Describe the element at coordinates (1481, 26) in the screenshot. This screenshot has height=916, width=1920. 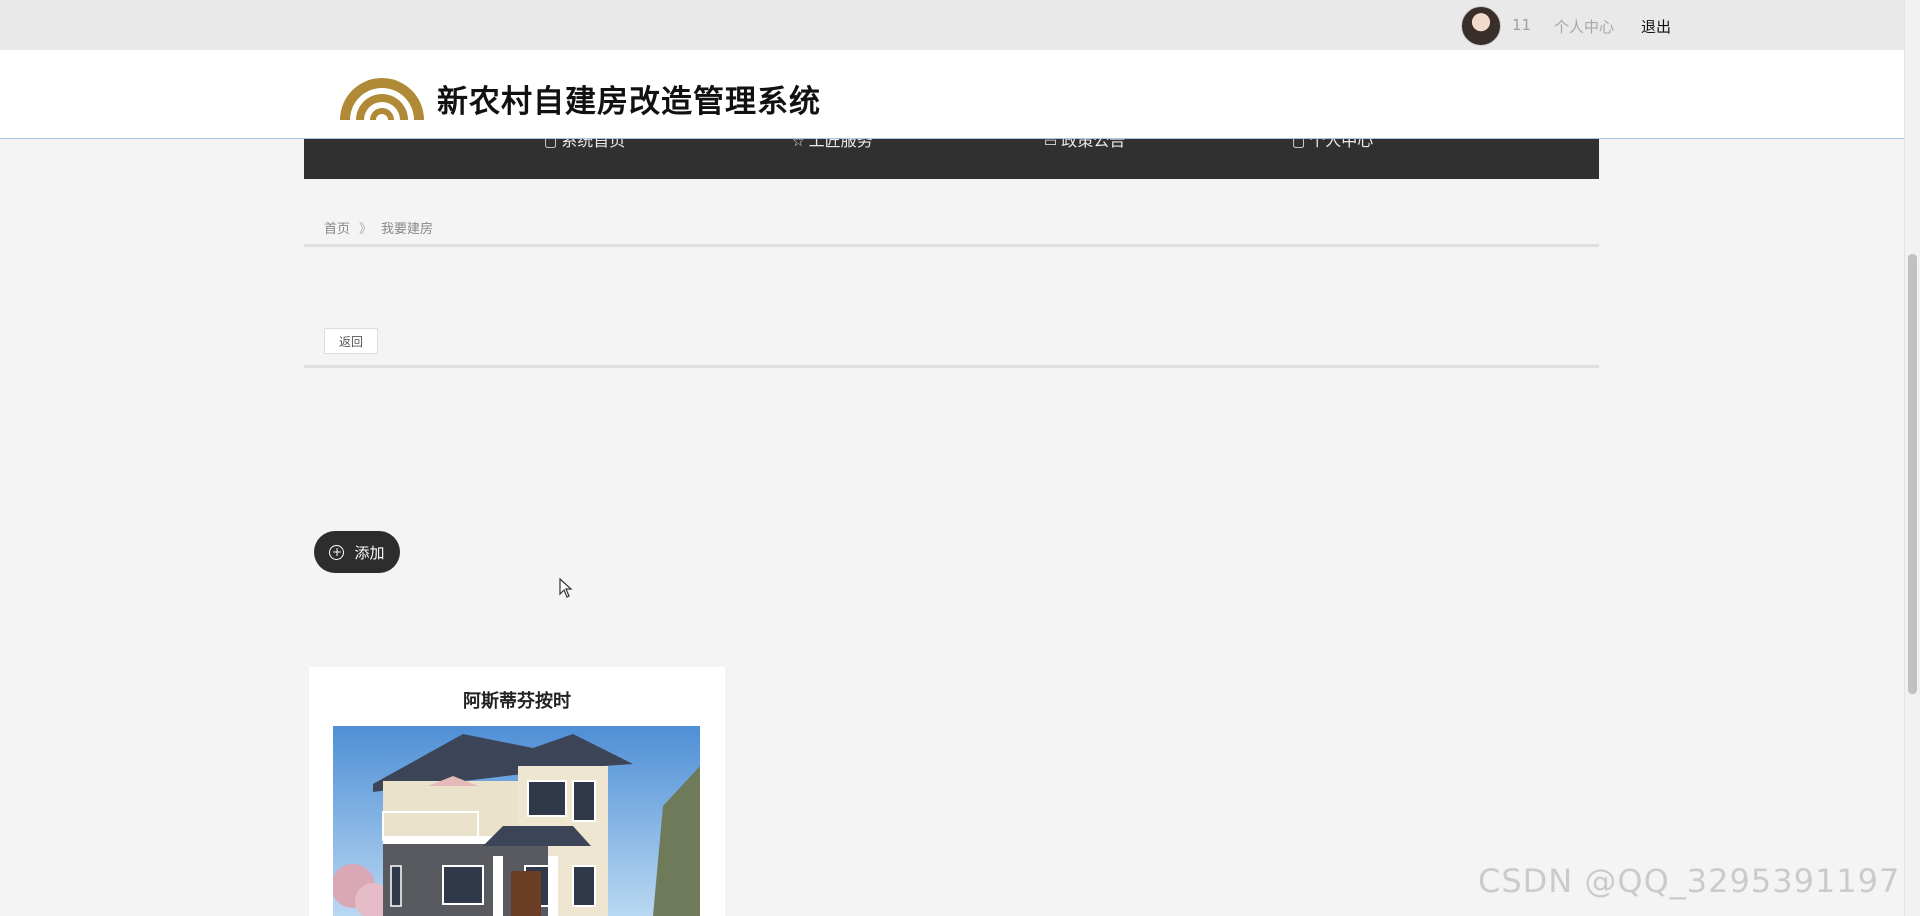
I see `user-avatar` at that location.